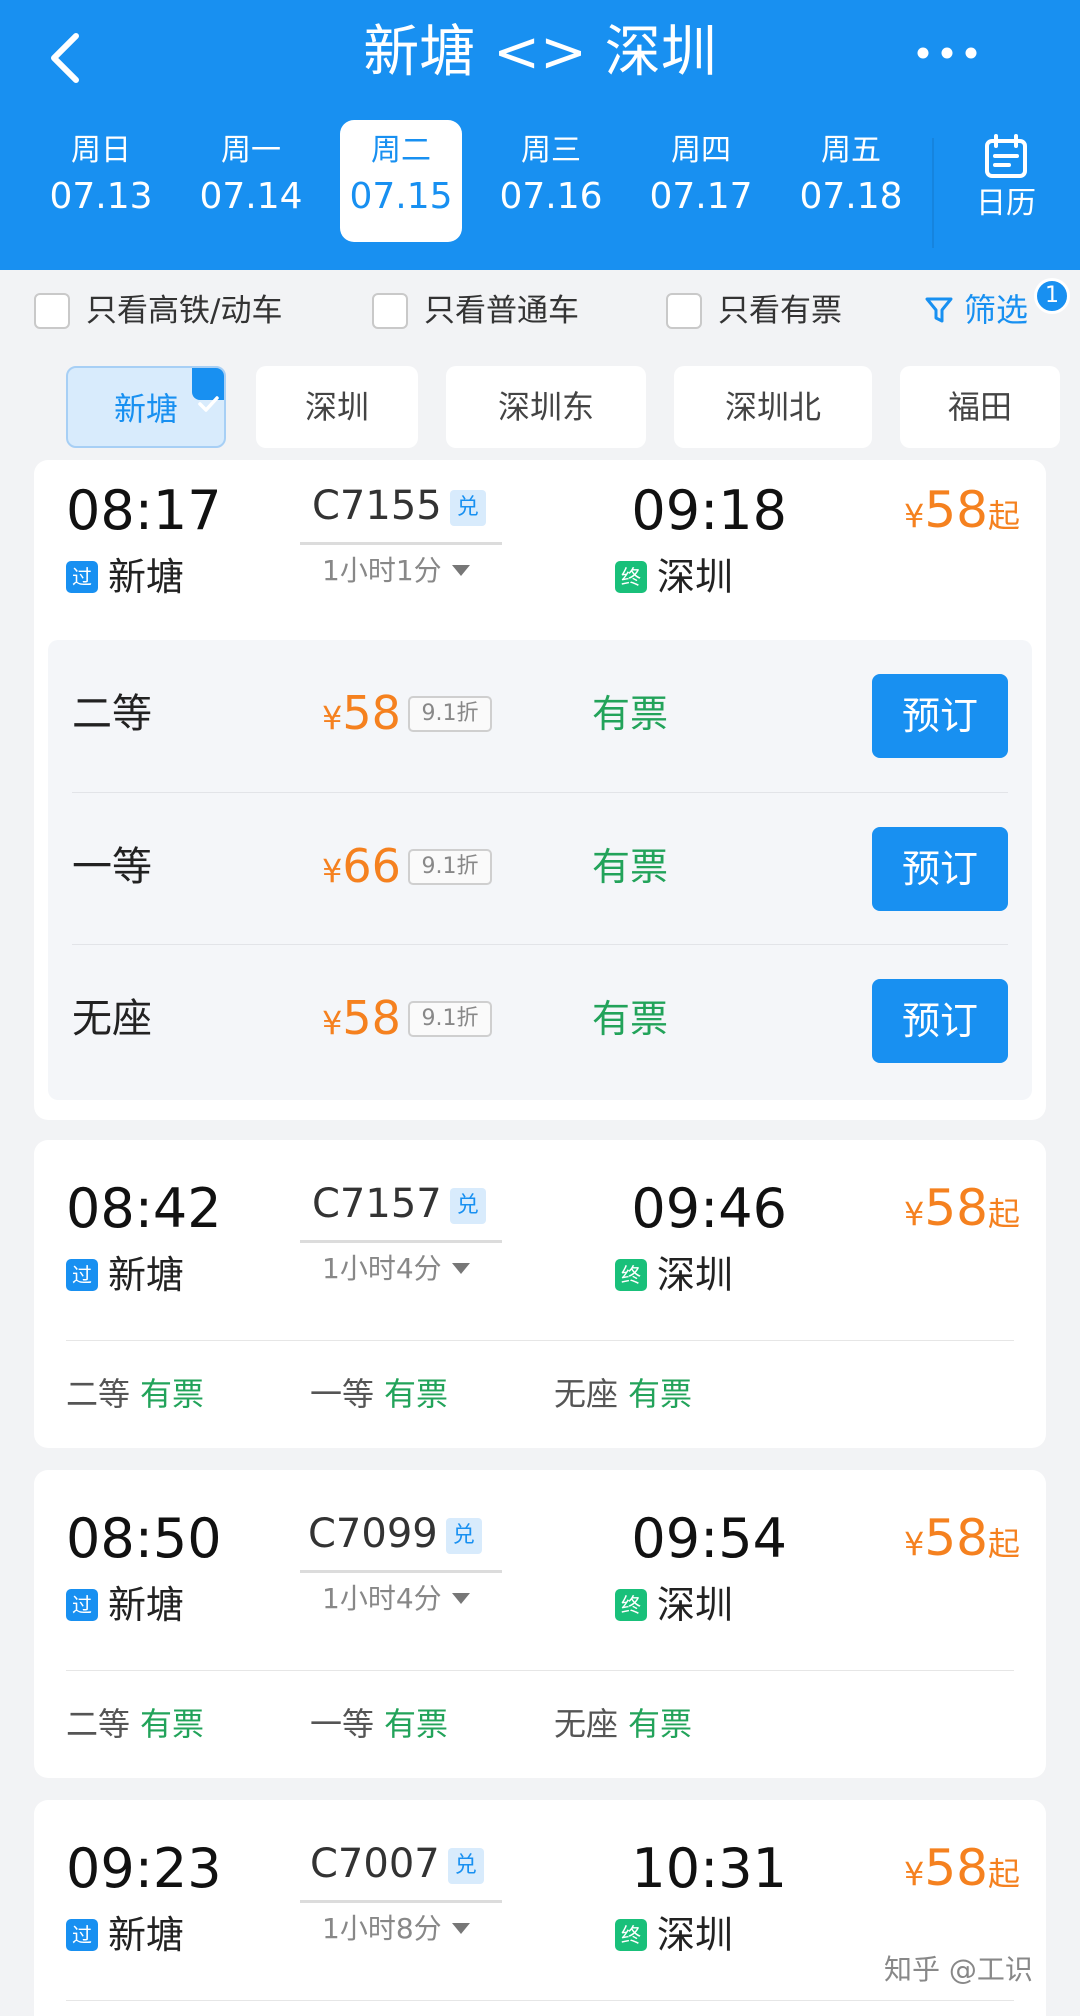  What do you see at coordinates (251, 150) in the screenshot?
I see `date-weekday: 周一` at bounding box center [251, 150].